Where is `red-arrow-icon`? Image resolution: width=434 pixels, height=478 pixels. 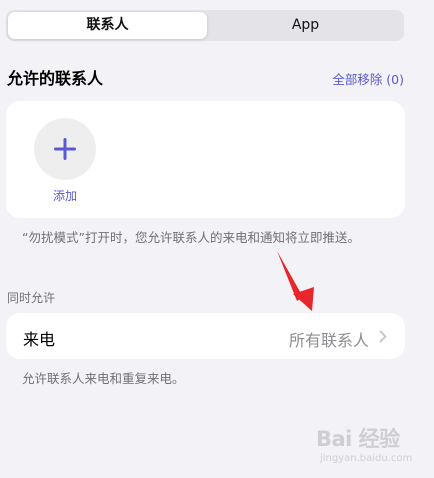
red-arrow-icon is located at coordinates (295, 281).